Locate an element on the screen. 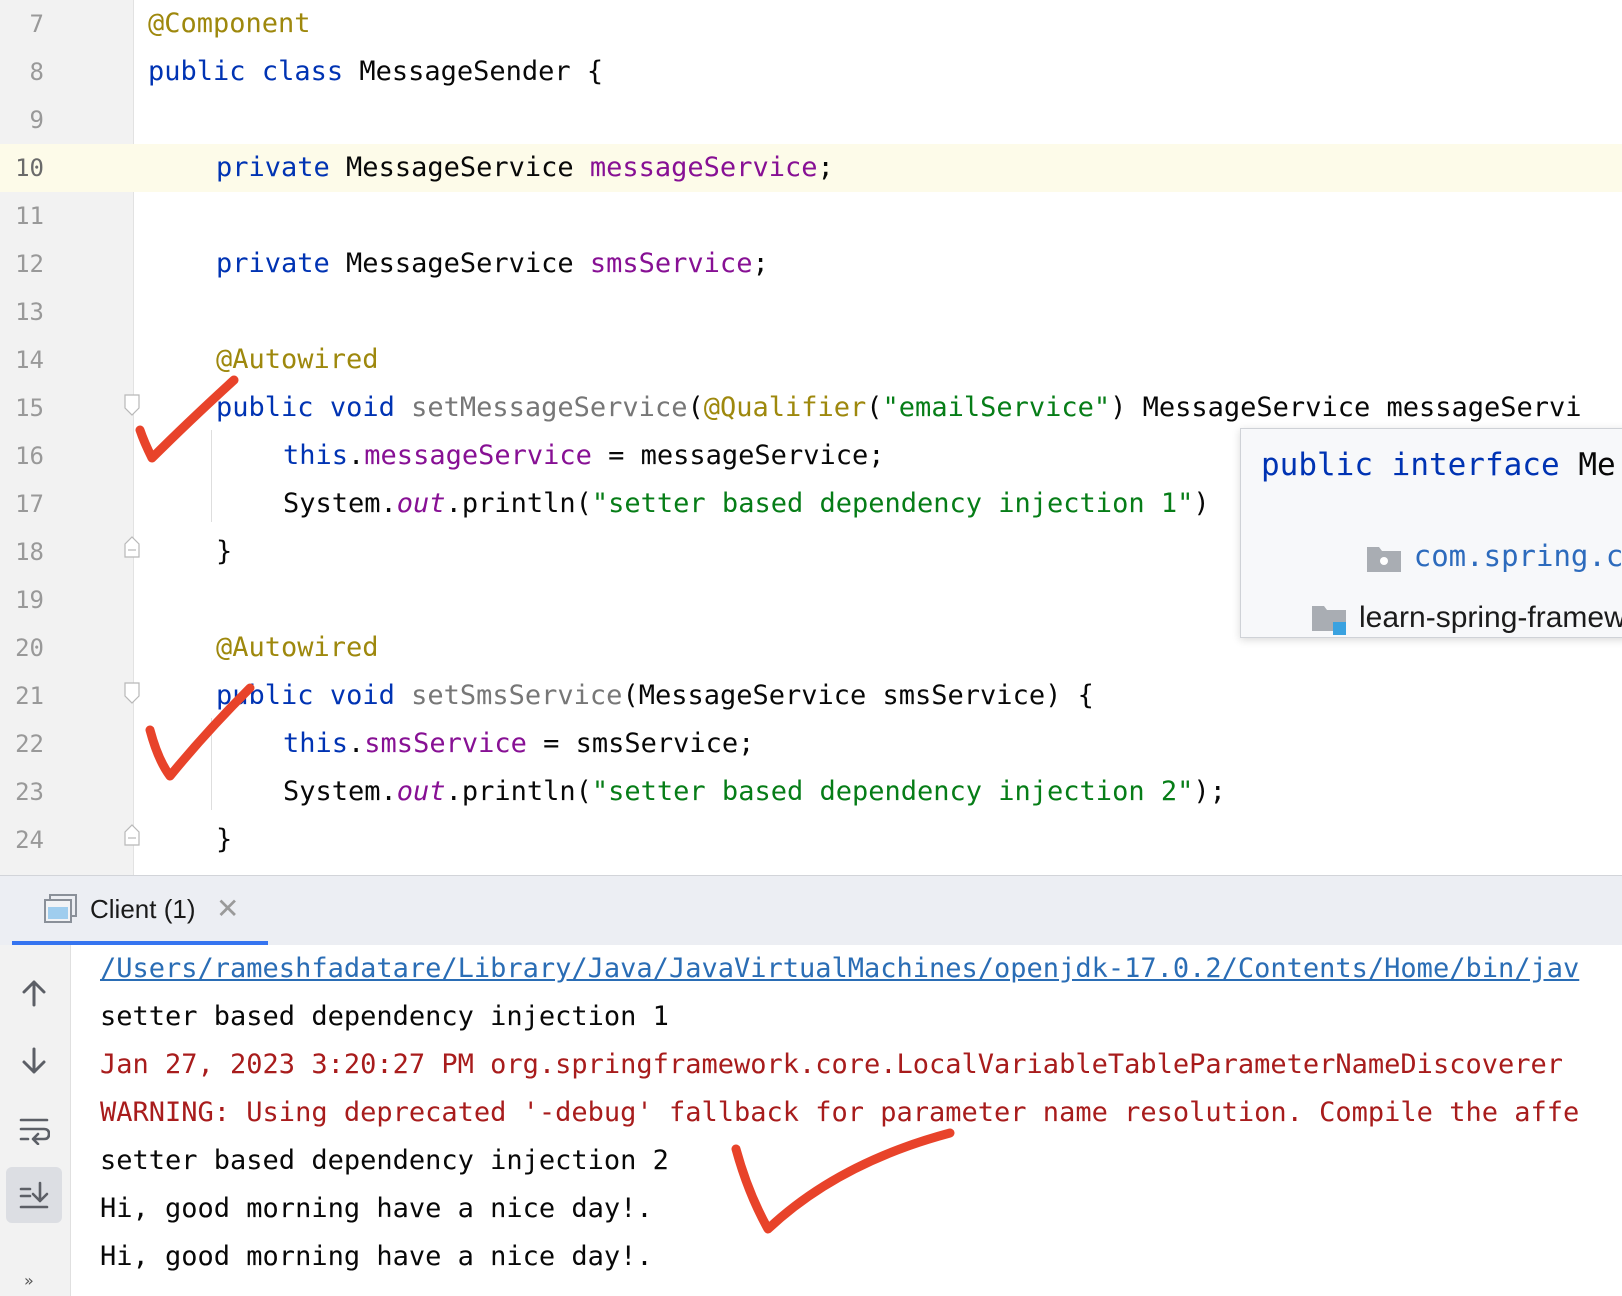 The image size is (1622, 1296). code-line: 24 } is located at coordinates (811, 840).